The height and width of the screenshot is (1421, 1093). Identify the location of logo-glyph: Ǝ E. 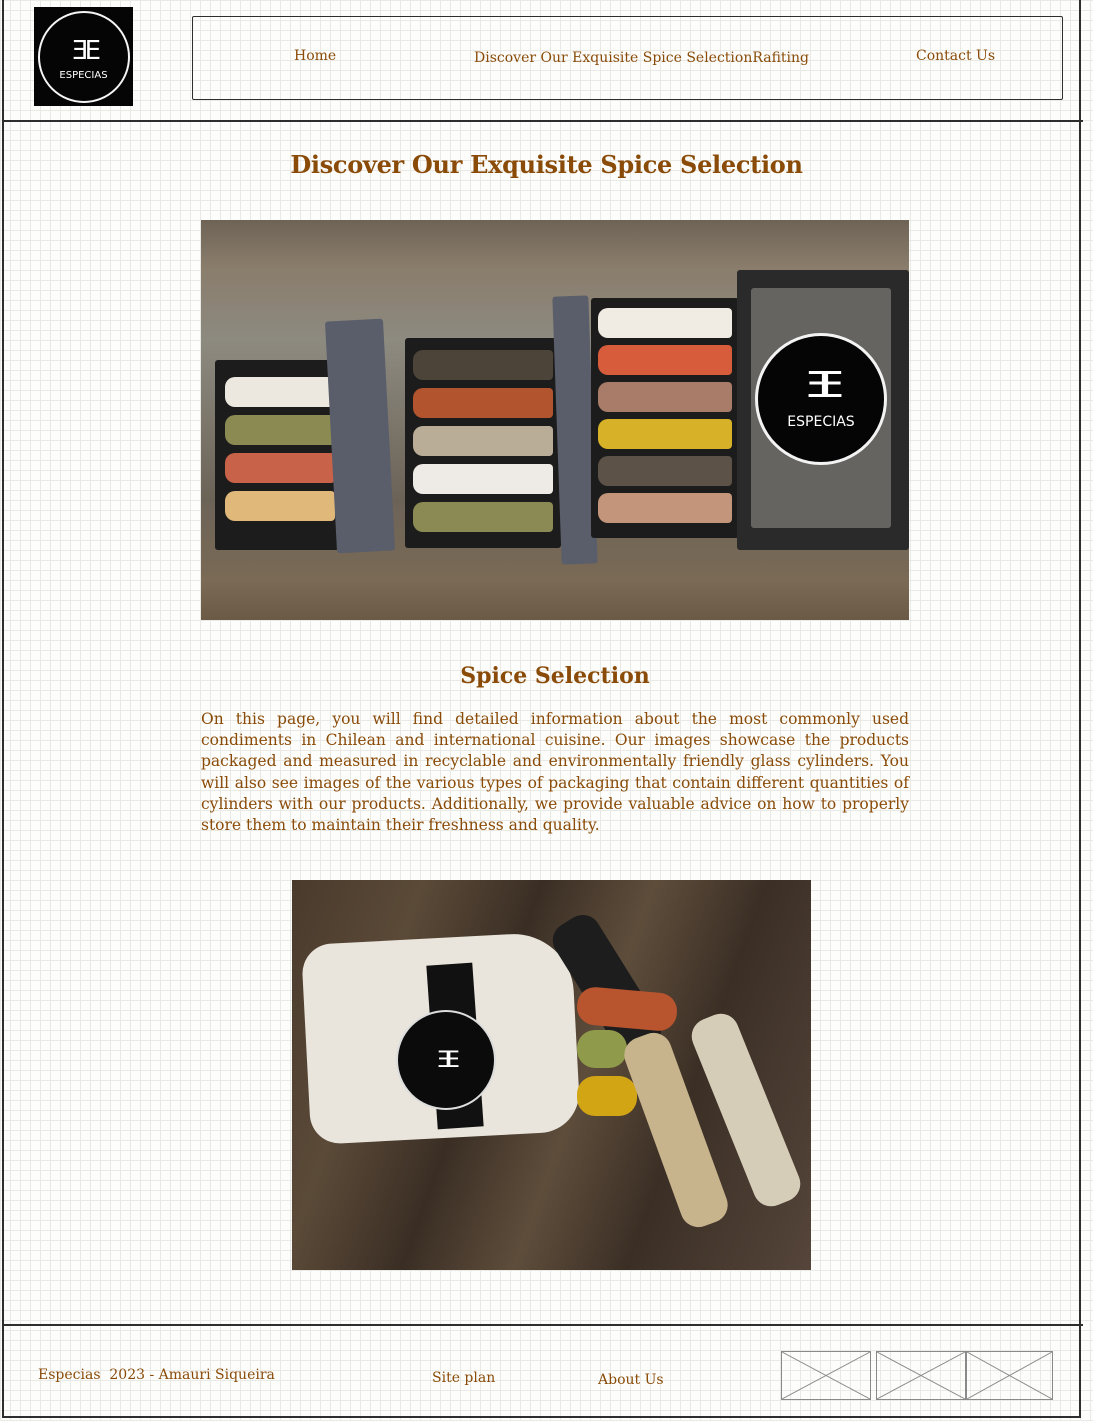
(86, 51).